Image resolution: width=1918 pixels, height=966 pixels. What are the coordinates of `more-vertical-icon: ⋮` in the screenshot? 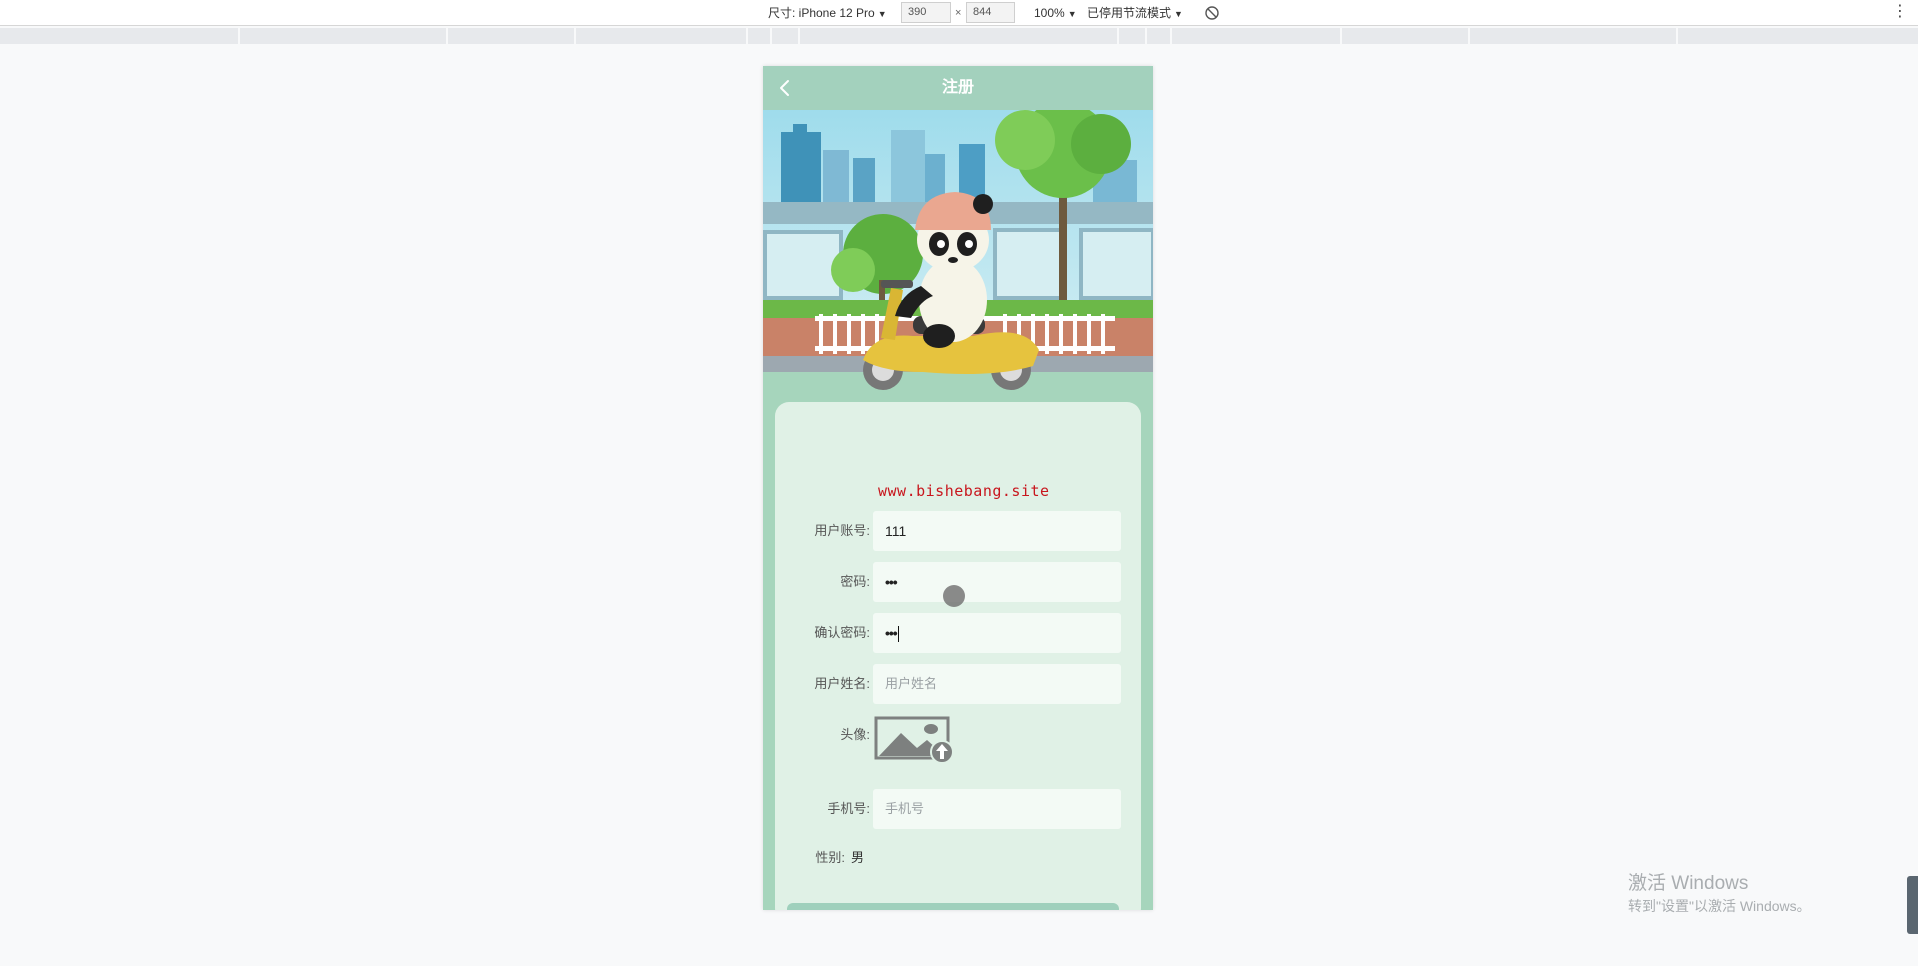 It's located at (1900, 12).